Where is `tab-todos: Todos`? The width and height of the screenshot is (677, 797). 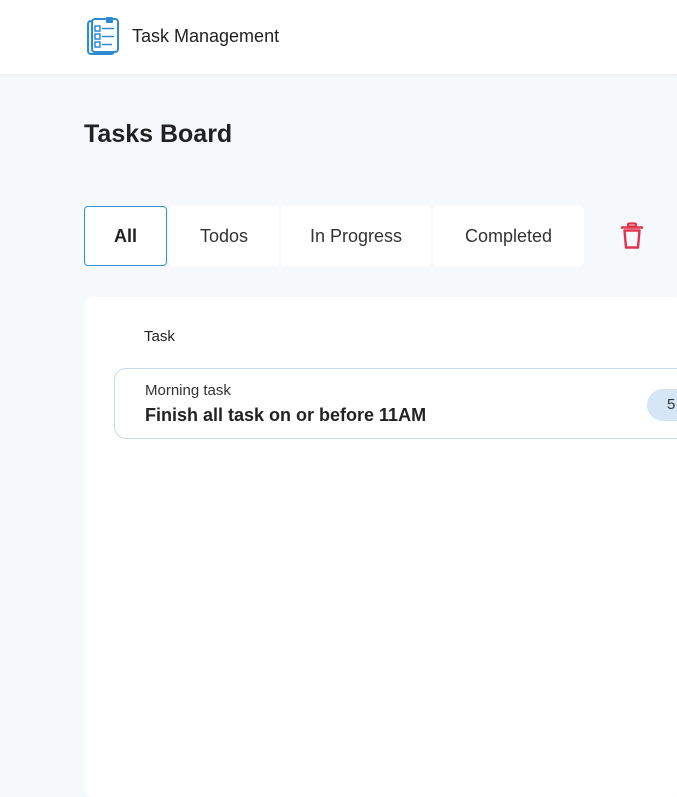 tab-todos: Todos is located at coordinates (224, 236).